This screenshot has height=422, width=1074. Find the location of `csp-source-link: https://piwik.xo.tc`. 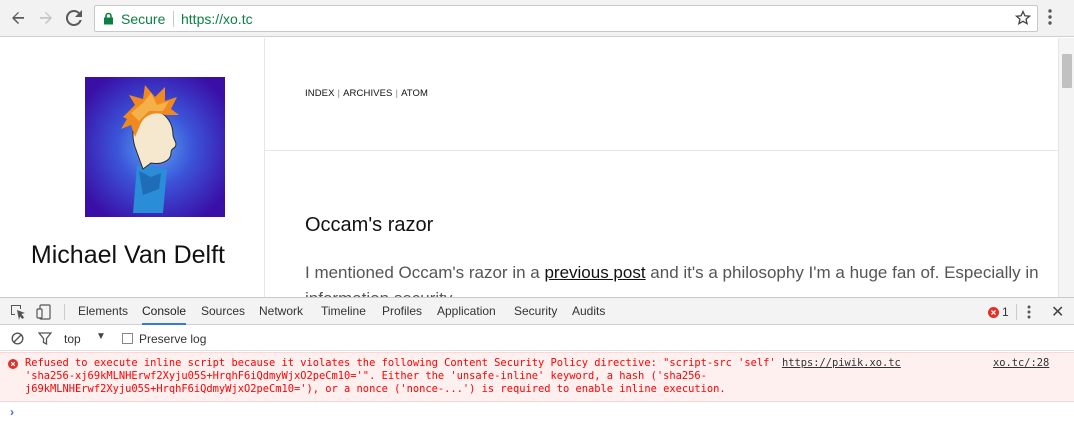

csp-source-link: https://piwik.xo.tc is located at coordinates (841, 363).